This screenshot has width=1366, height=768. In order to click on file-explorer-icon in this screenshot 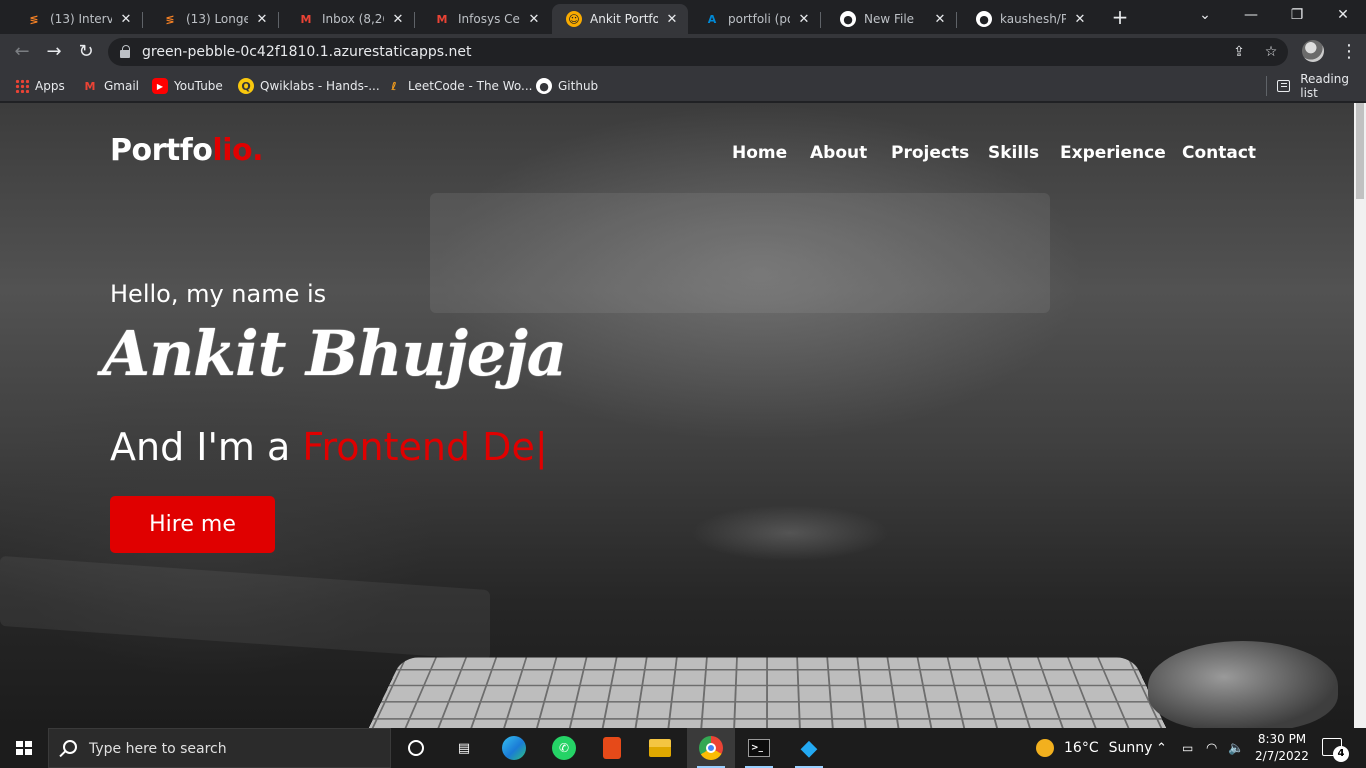, I will do `click(660, 748)`.